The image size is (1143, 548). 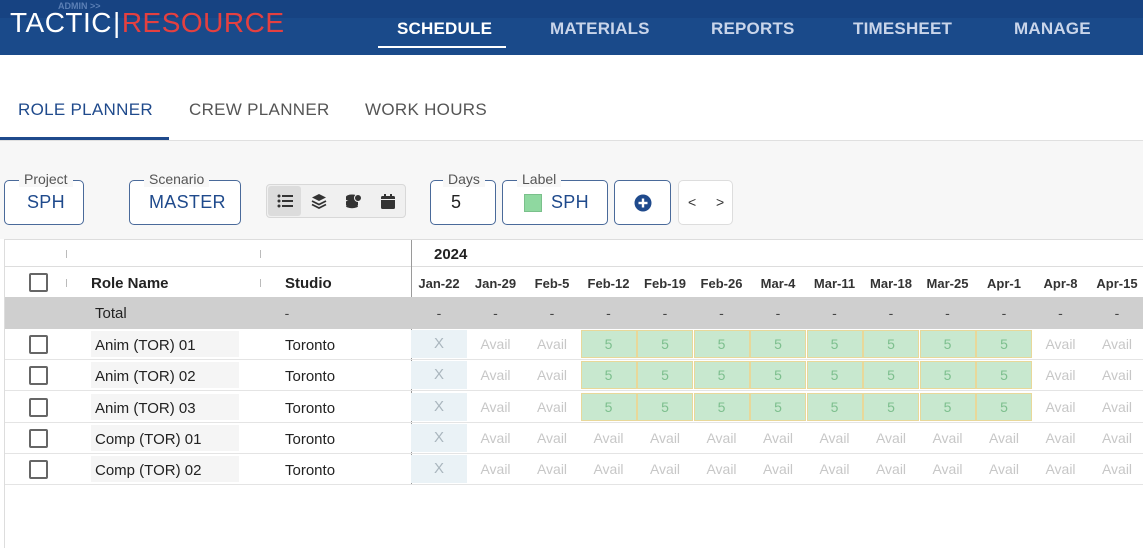 What do you see at coordinates (555, 198) in the screenshot?
I see `label-select: Label SPH` at bounding box center [555, 198].